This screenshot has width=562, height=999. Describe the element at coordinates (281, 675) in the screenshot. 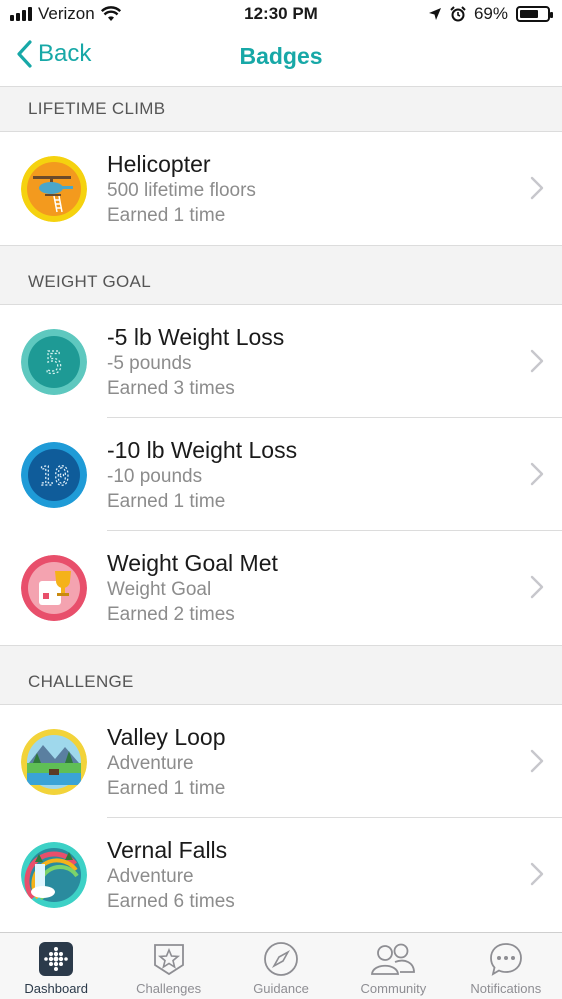

I see `section-header-challenge: CHALLENGE` at that location.